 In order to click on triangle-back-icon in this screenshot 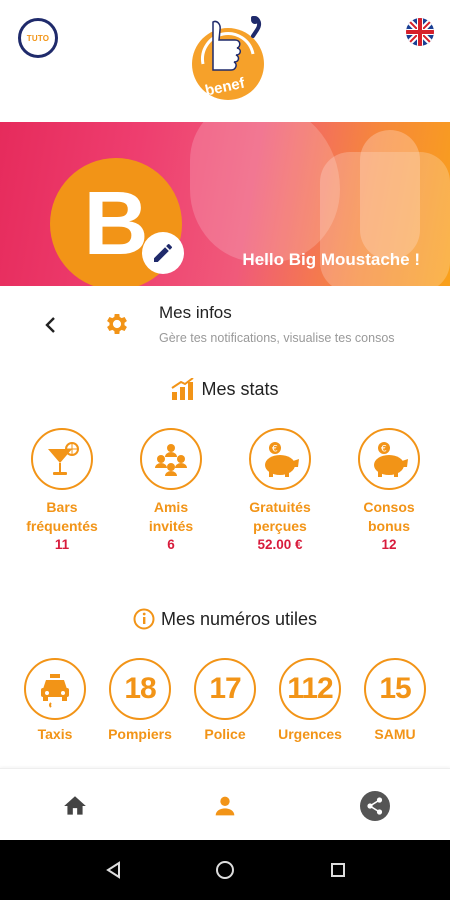, I will do `click(113, 870)`.